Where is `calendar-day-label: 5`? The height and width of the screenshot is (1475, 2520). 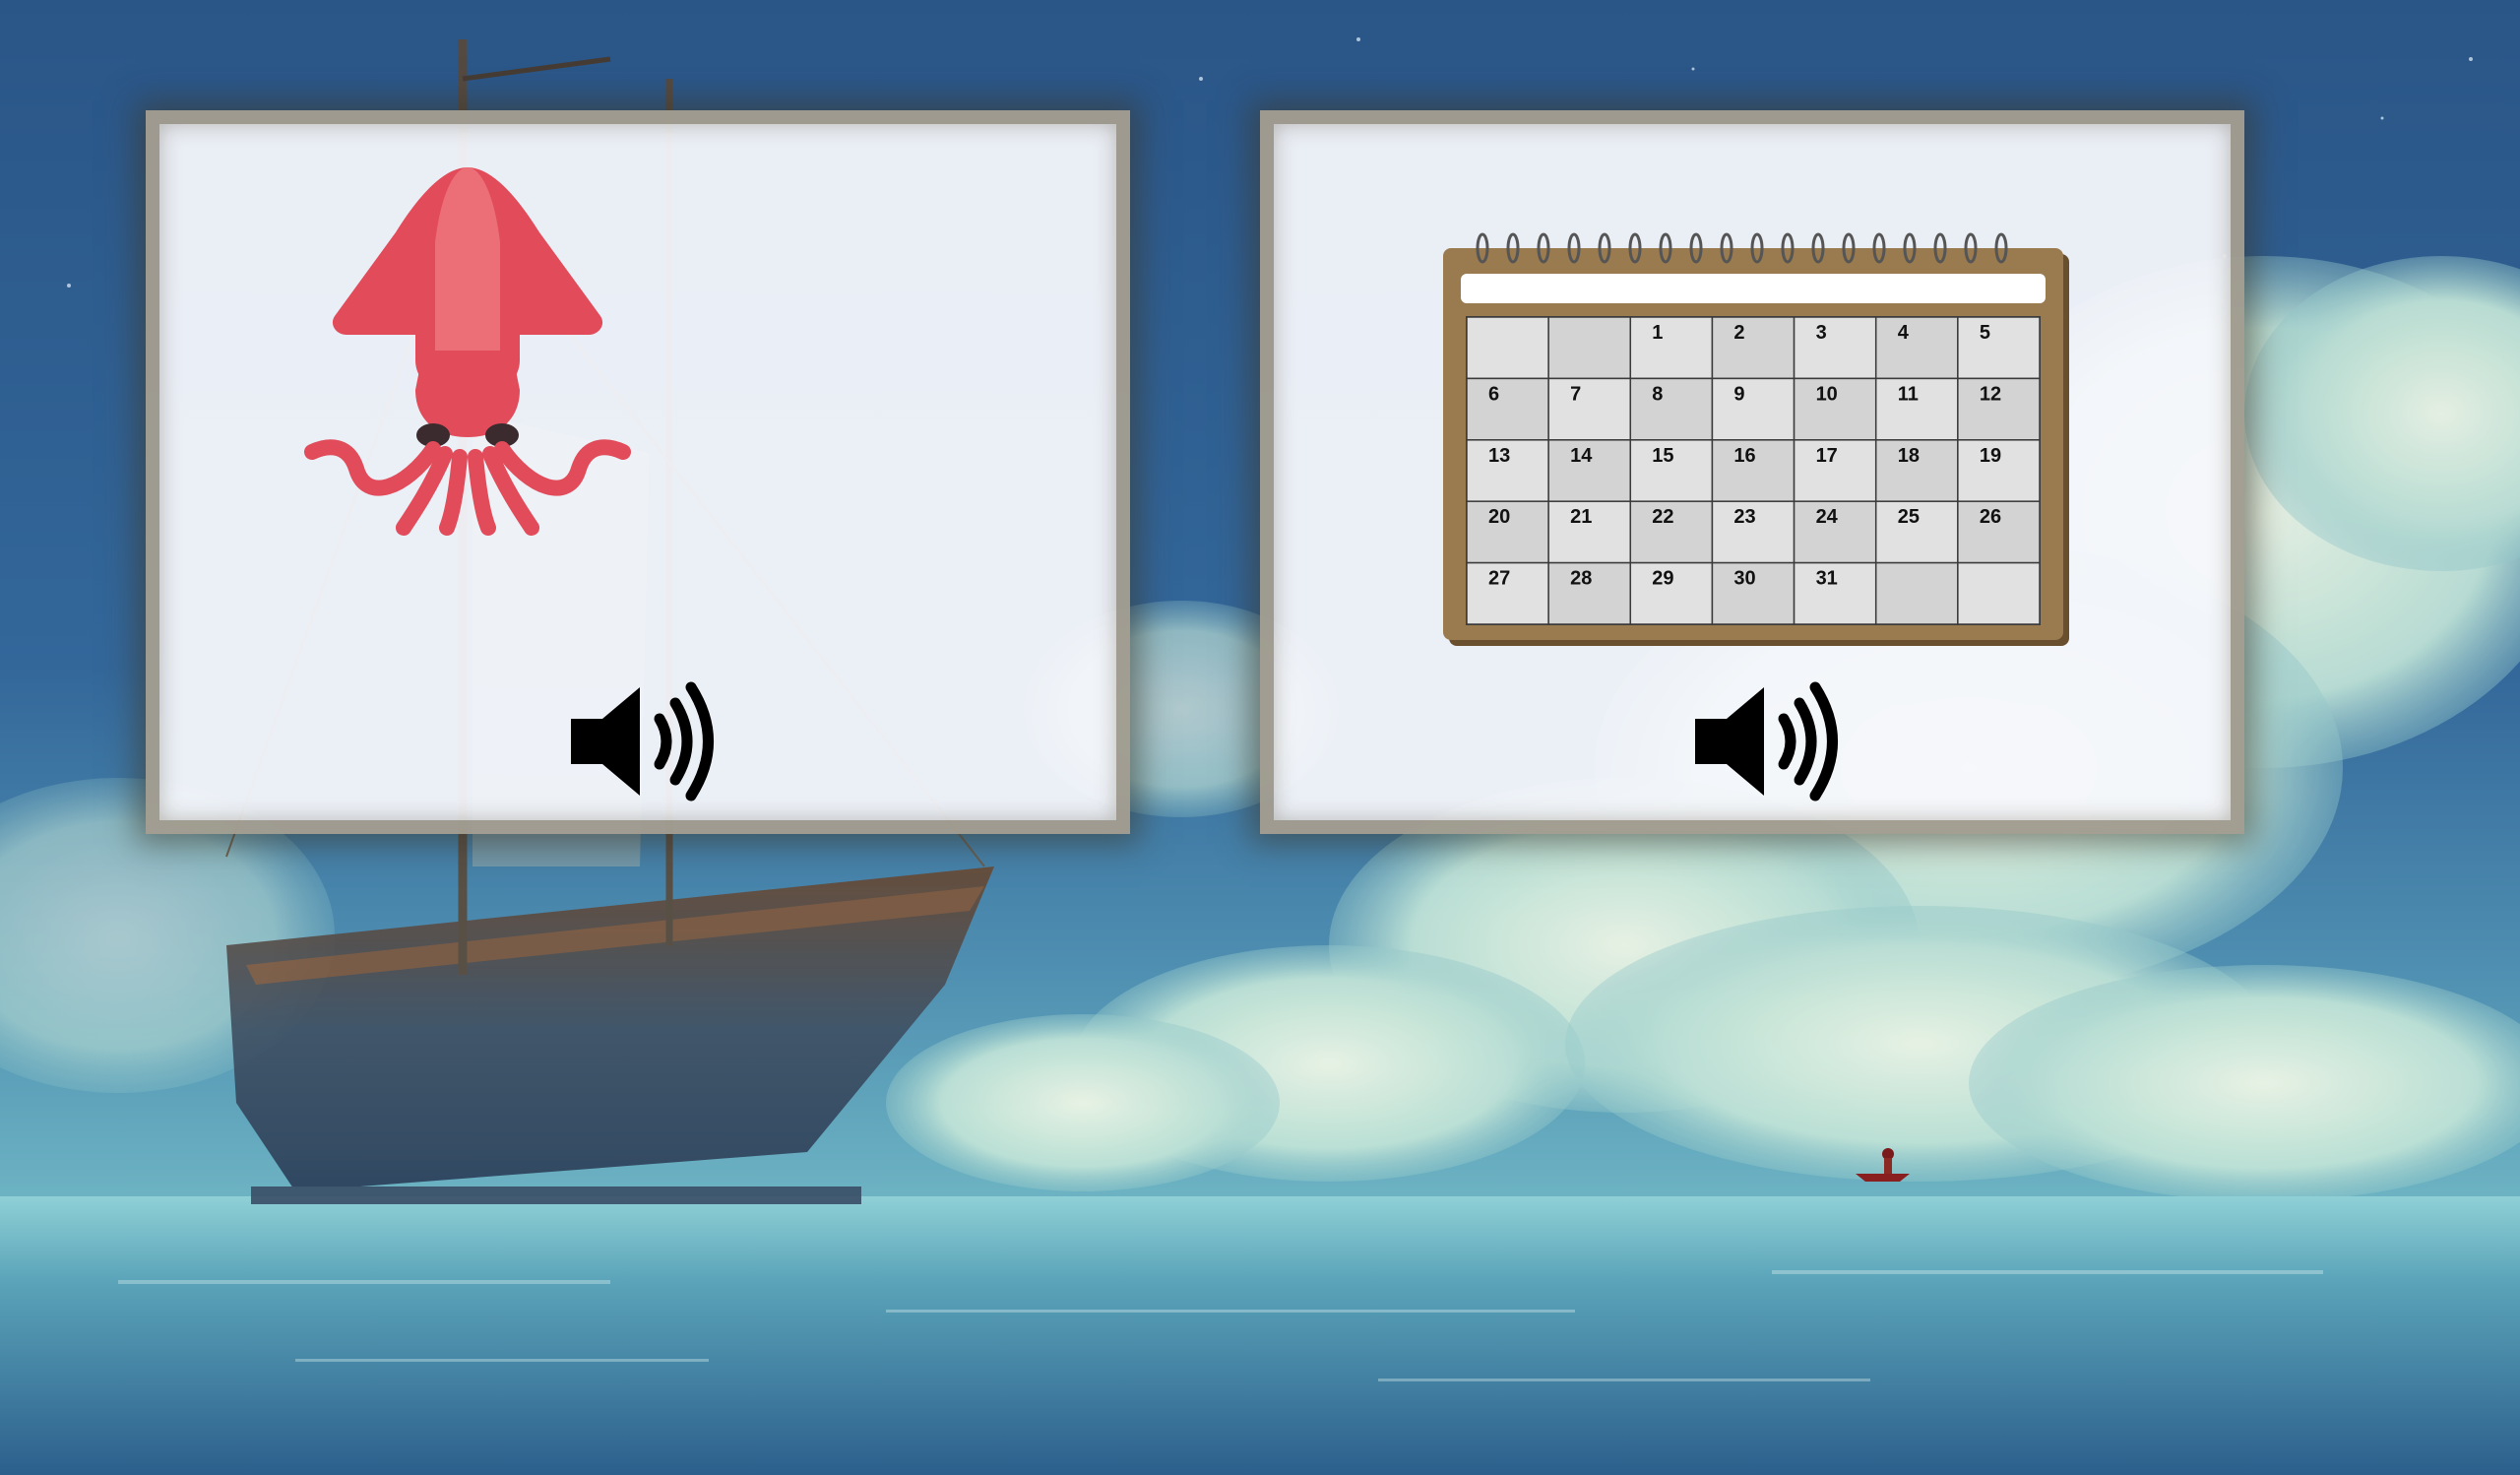
calendar-day-label: 5 is located at coordinates (1985, 333).